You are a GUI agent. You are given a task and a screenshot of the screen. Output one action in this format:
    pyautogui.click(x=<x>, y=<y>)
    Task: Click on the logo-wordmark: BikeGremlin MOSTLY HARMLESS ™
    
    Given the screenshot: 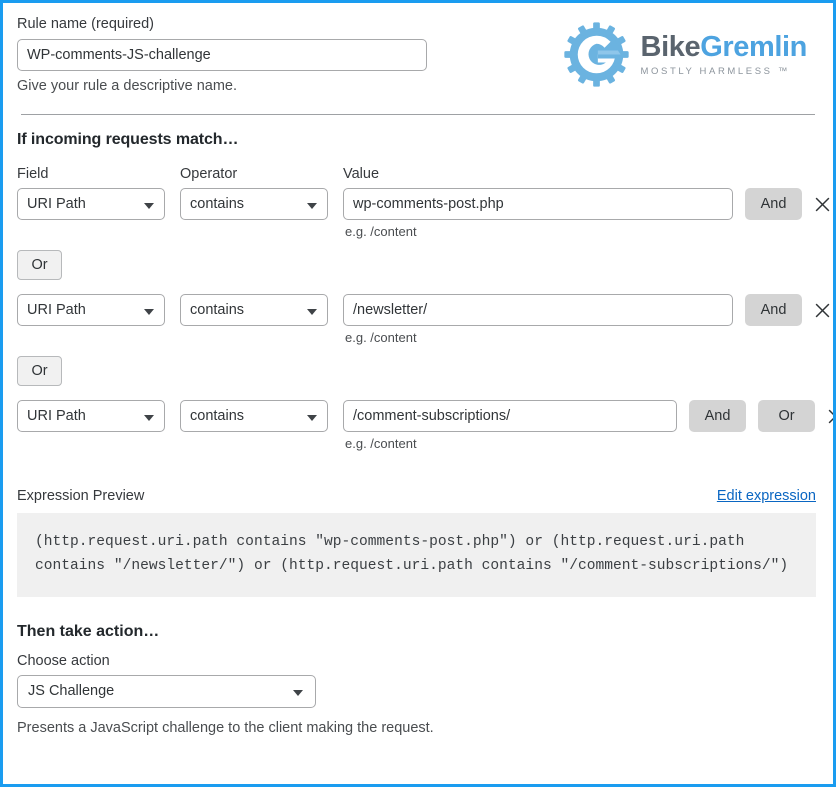 What is the action you would take?
    pyautogui.click(x=724, y=53)
    